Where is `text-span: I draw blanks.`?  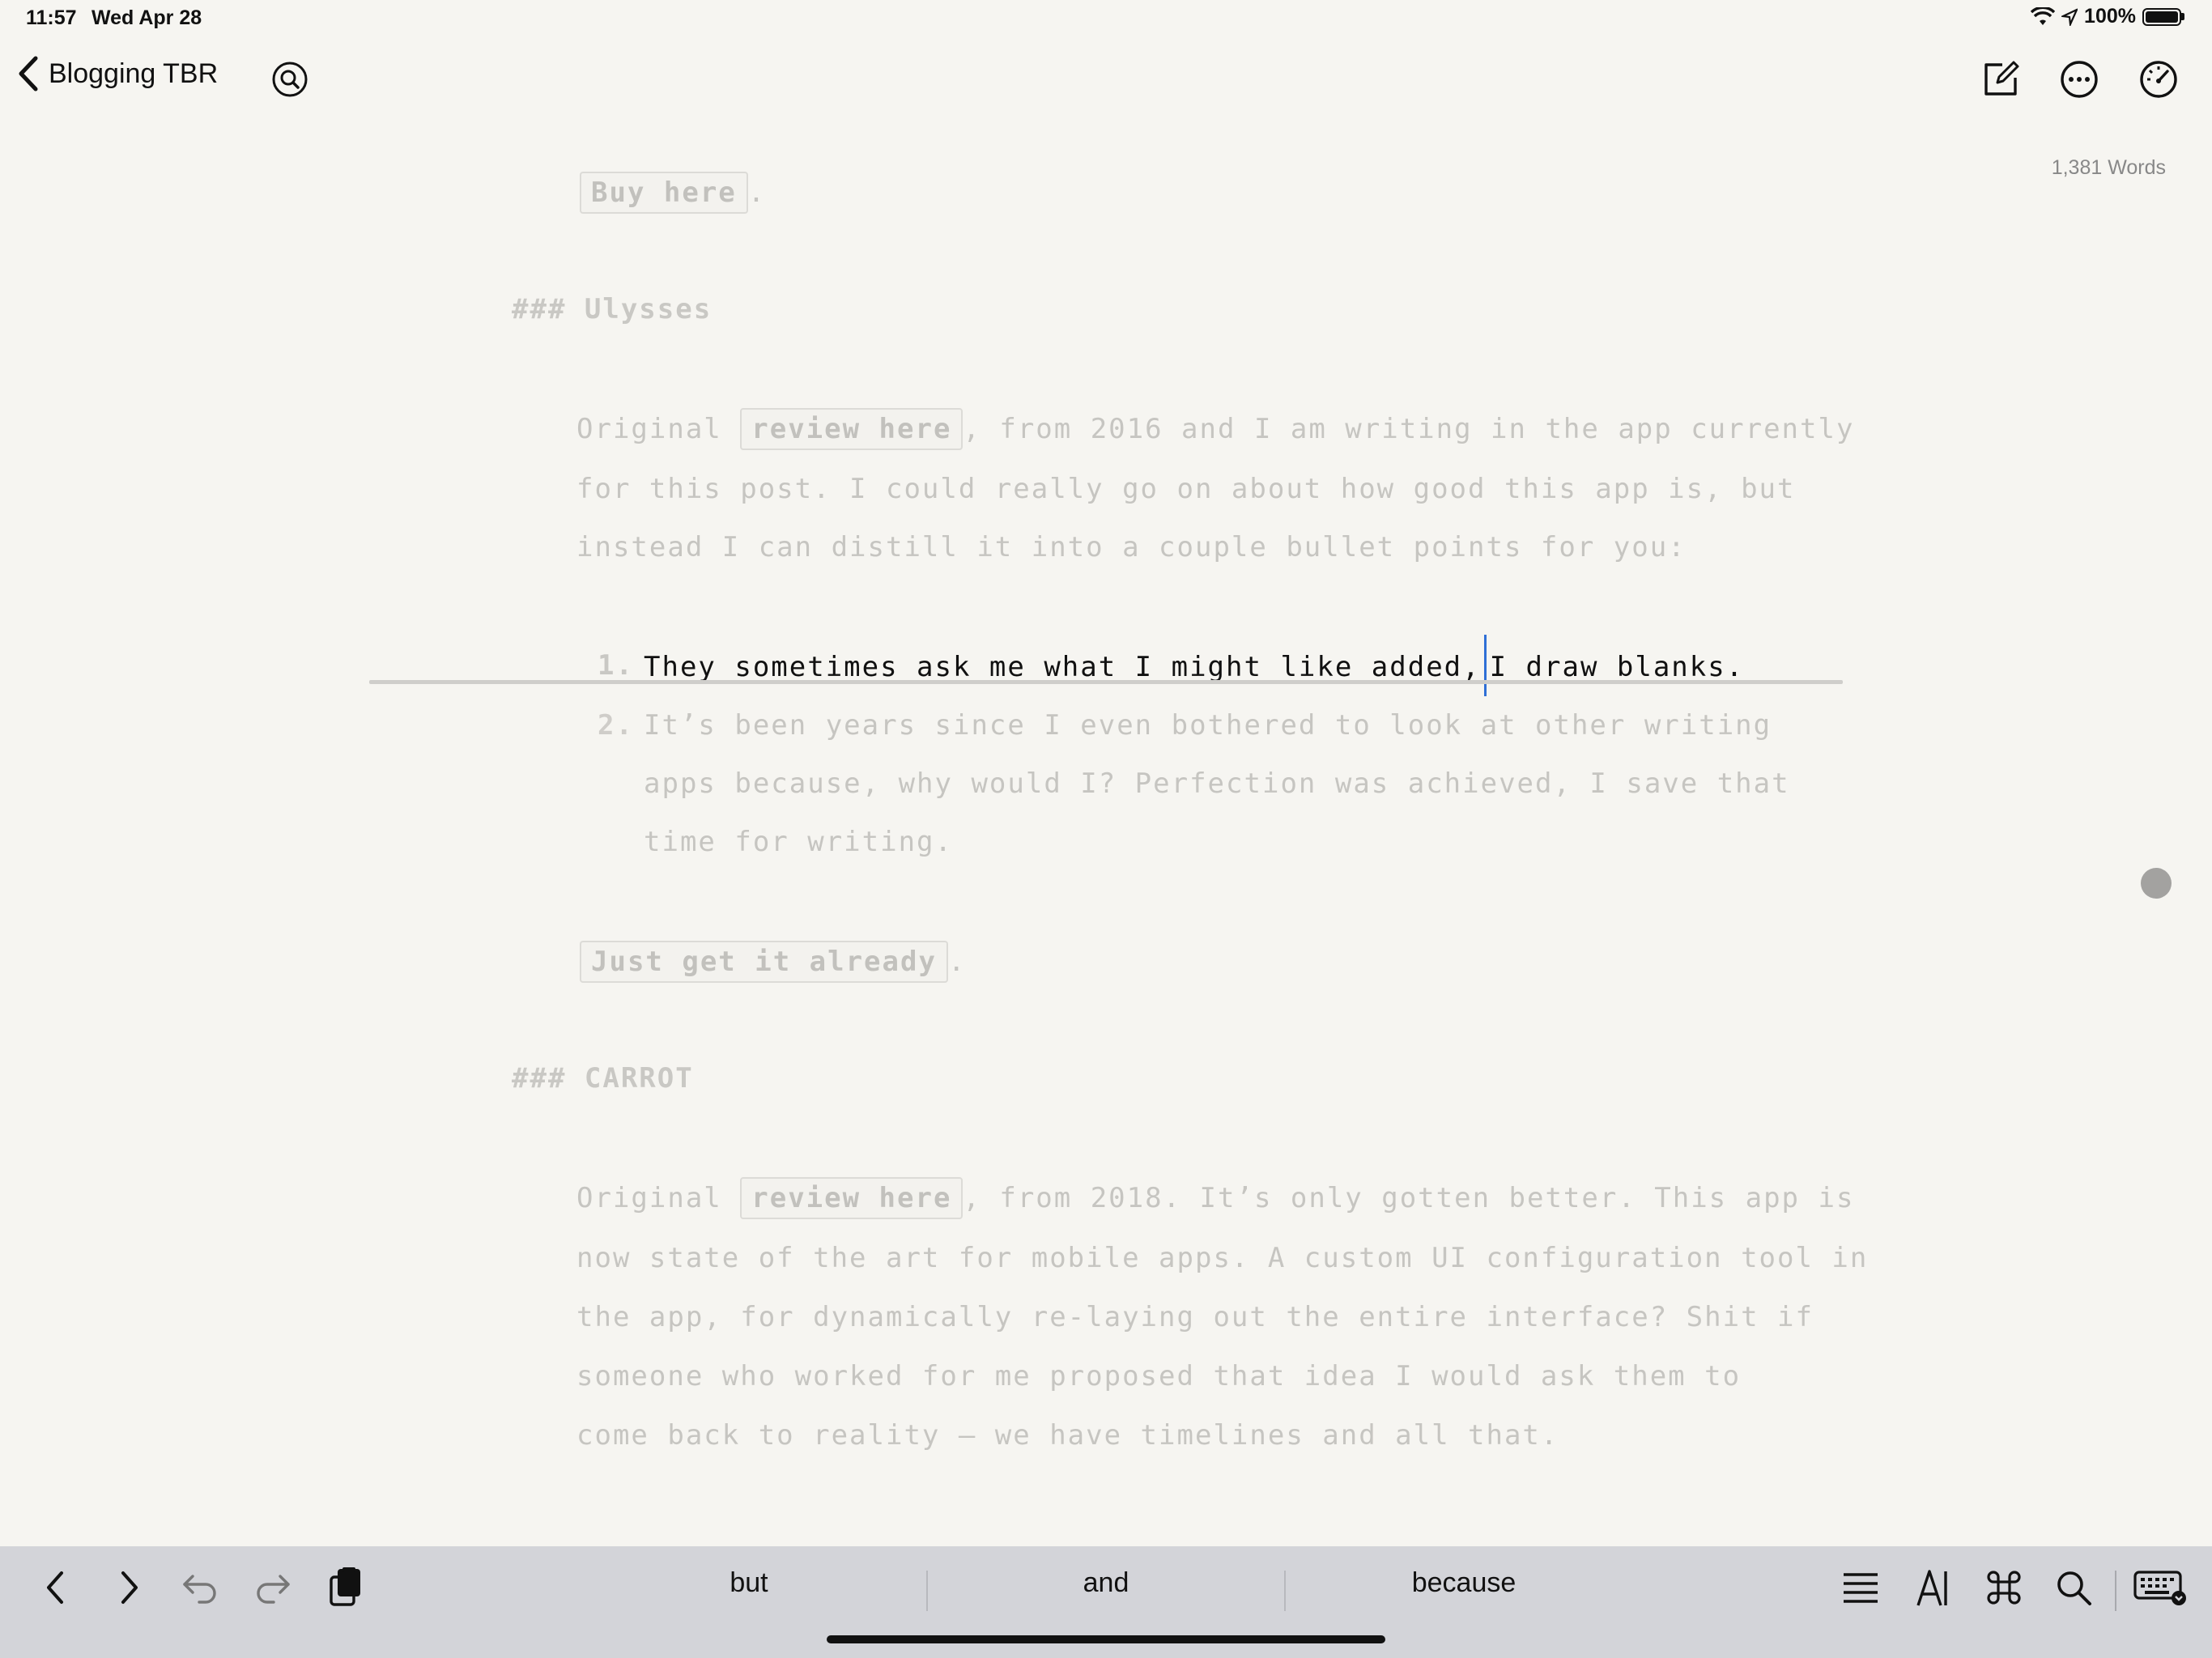 text-span: I draw blanks. is located at coordinates (1617, 667).